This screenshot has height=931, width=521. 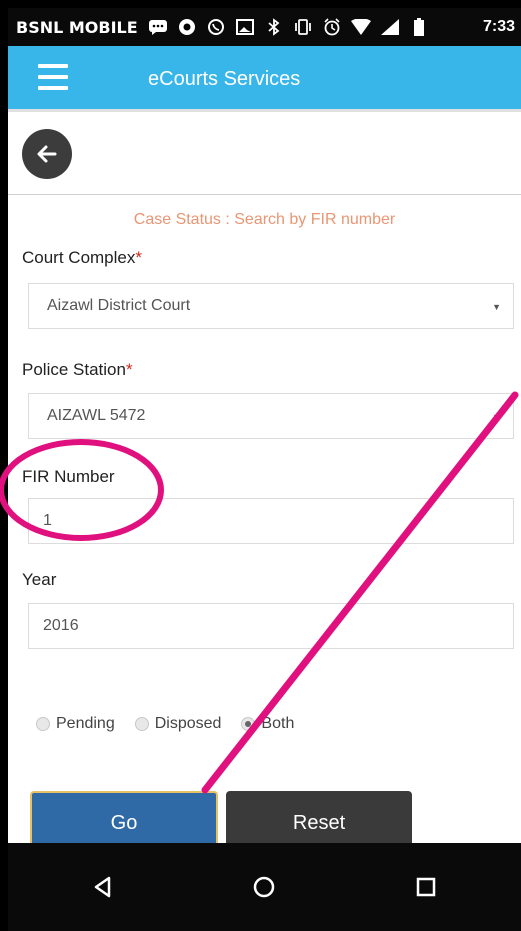 I want to click on square-recents-icon, so click(x=426, y=887).